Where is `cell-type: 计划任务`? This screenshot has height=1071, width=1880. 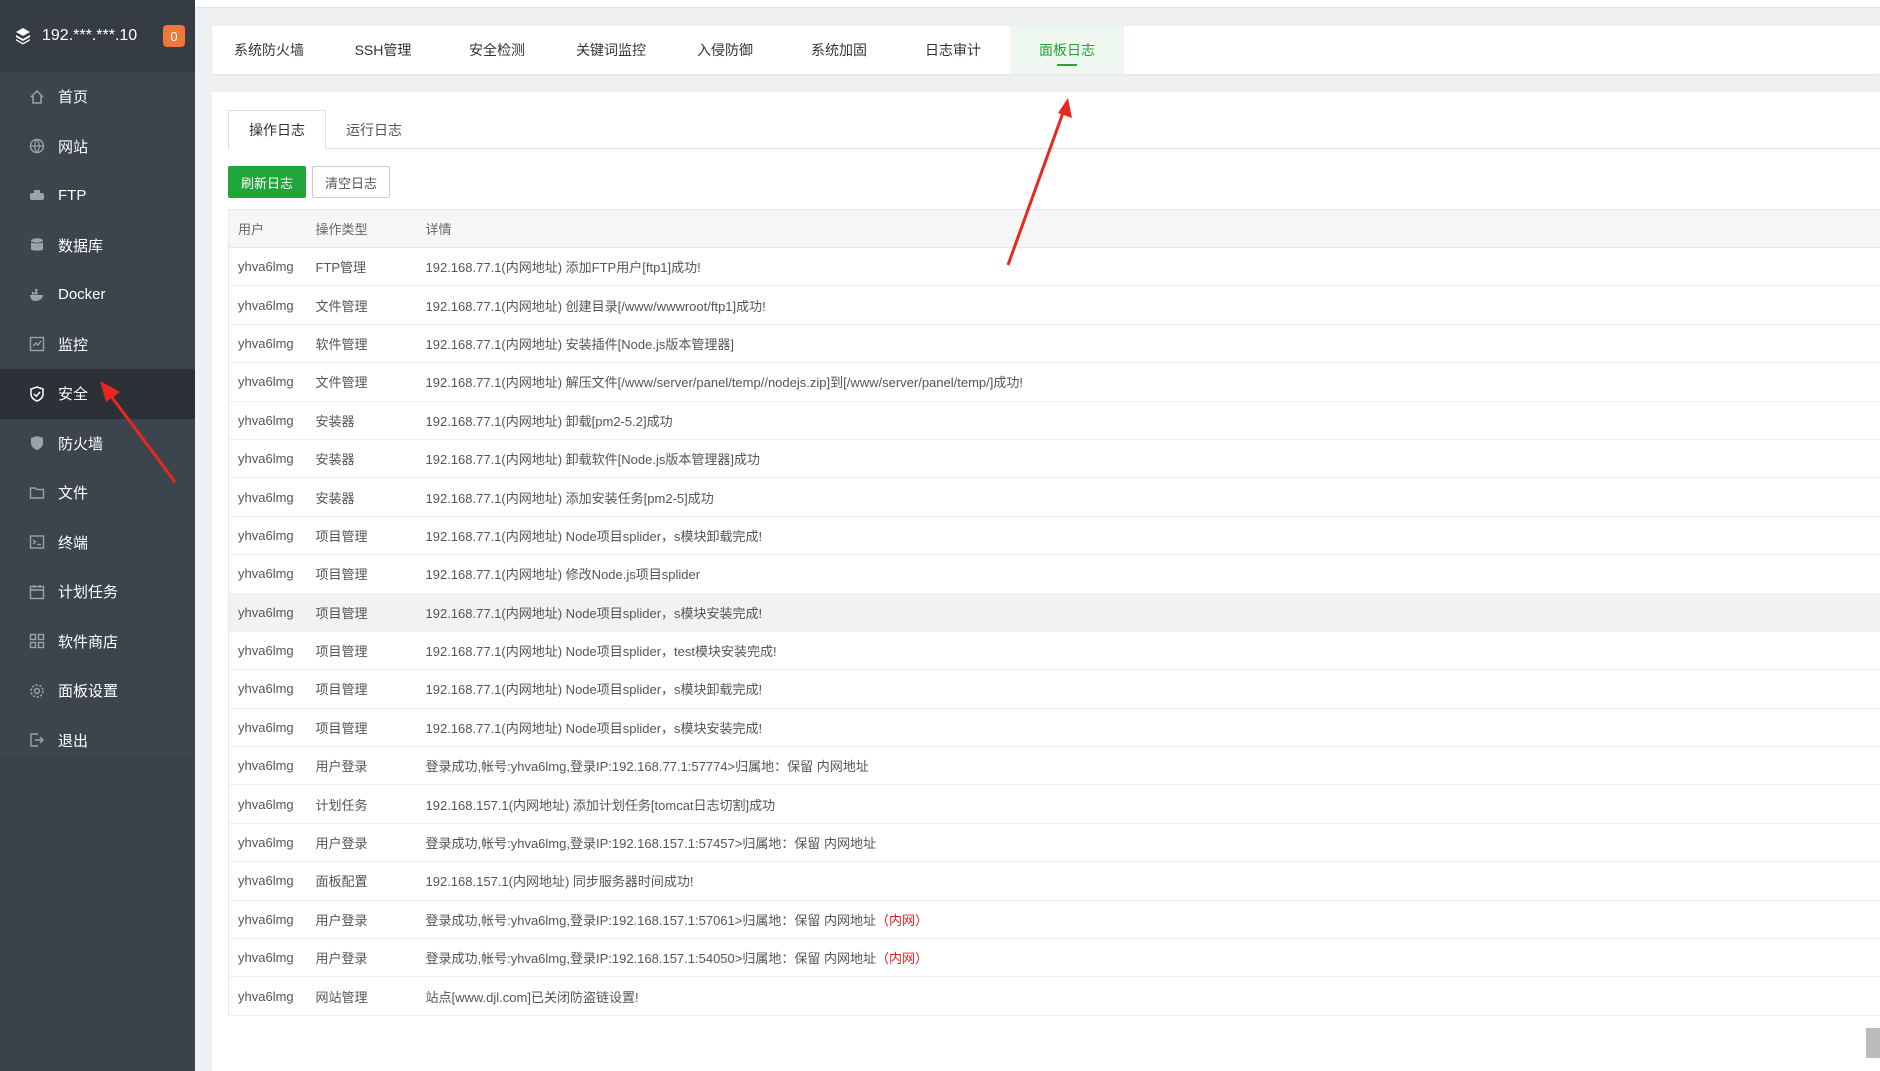 cell-type: 计划任务 is located at coordinates (361, 804).